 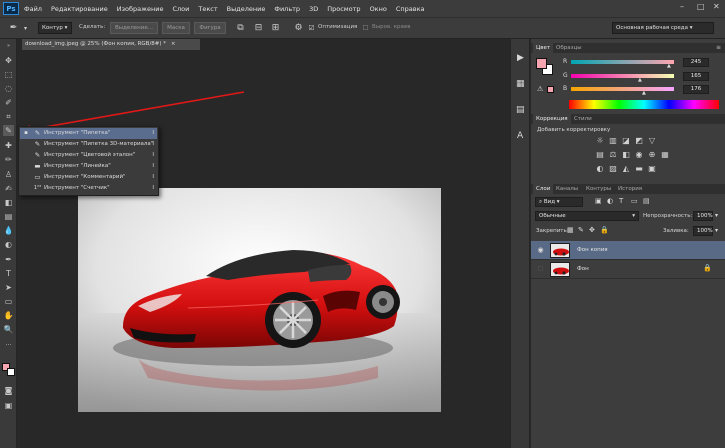 I want to click on gear-icon: ⚙, so click(x=298, y=28).